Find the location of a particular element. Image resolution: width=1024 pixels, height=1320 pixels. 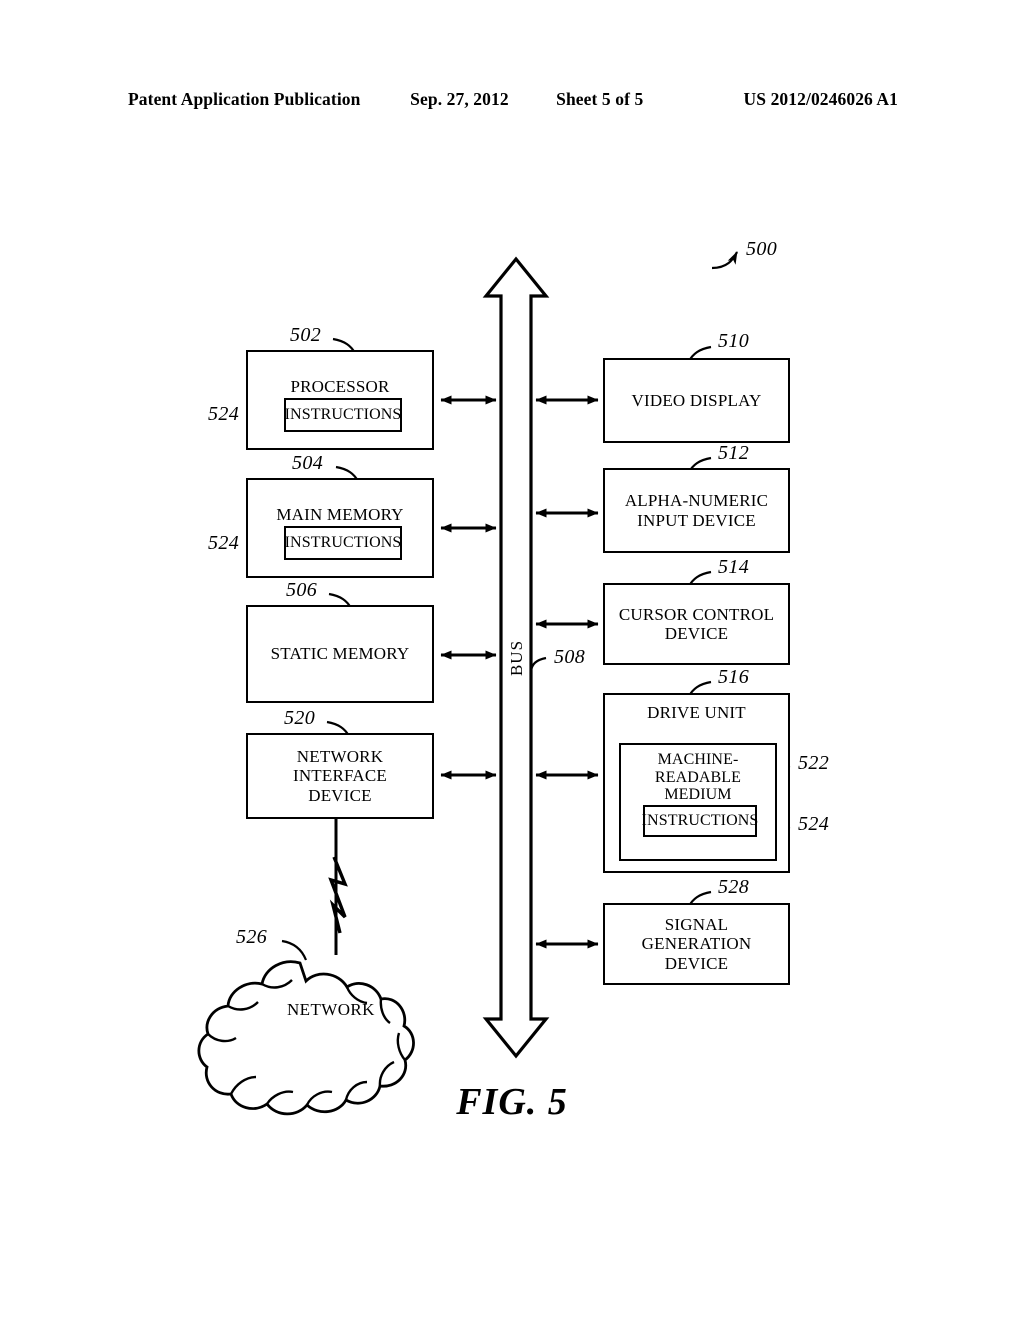

ref-512: 512 is located at coordinates (734, 453).